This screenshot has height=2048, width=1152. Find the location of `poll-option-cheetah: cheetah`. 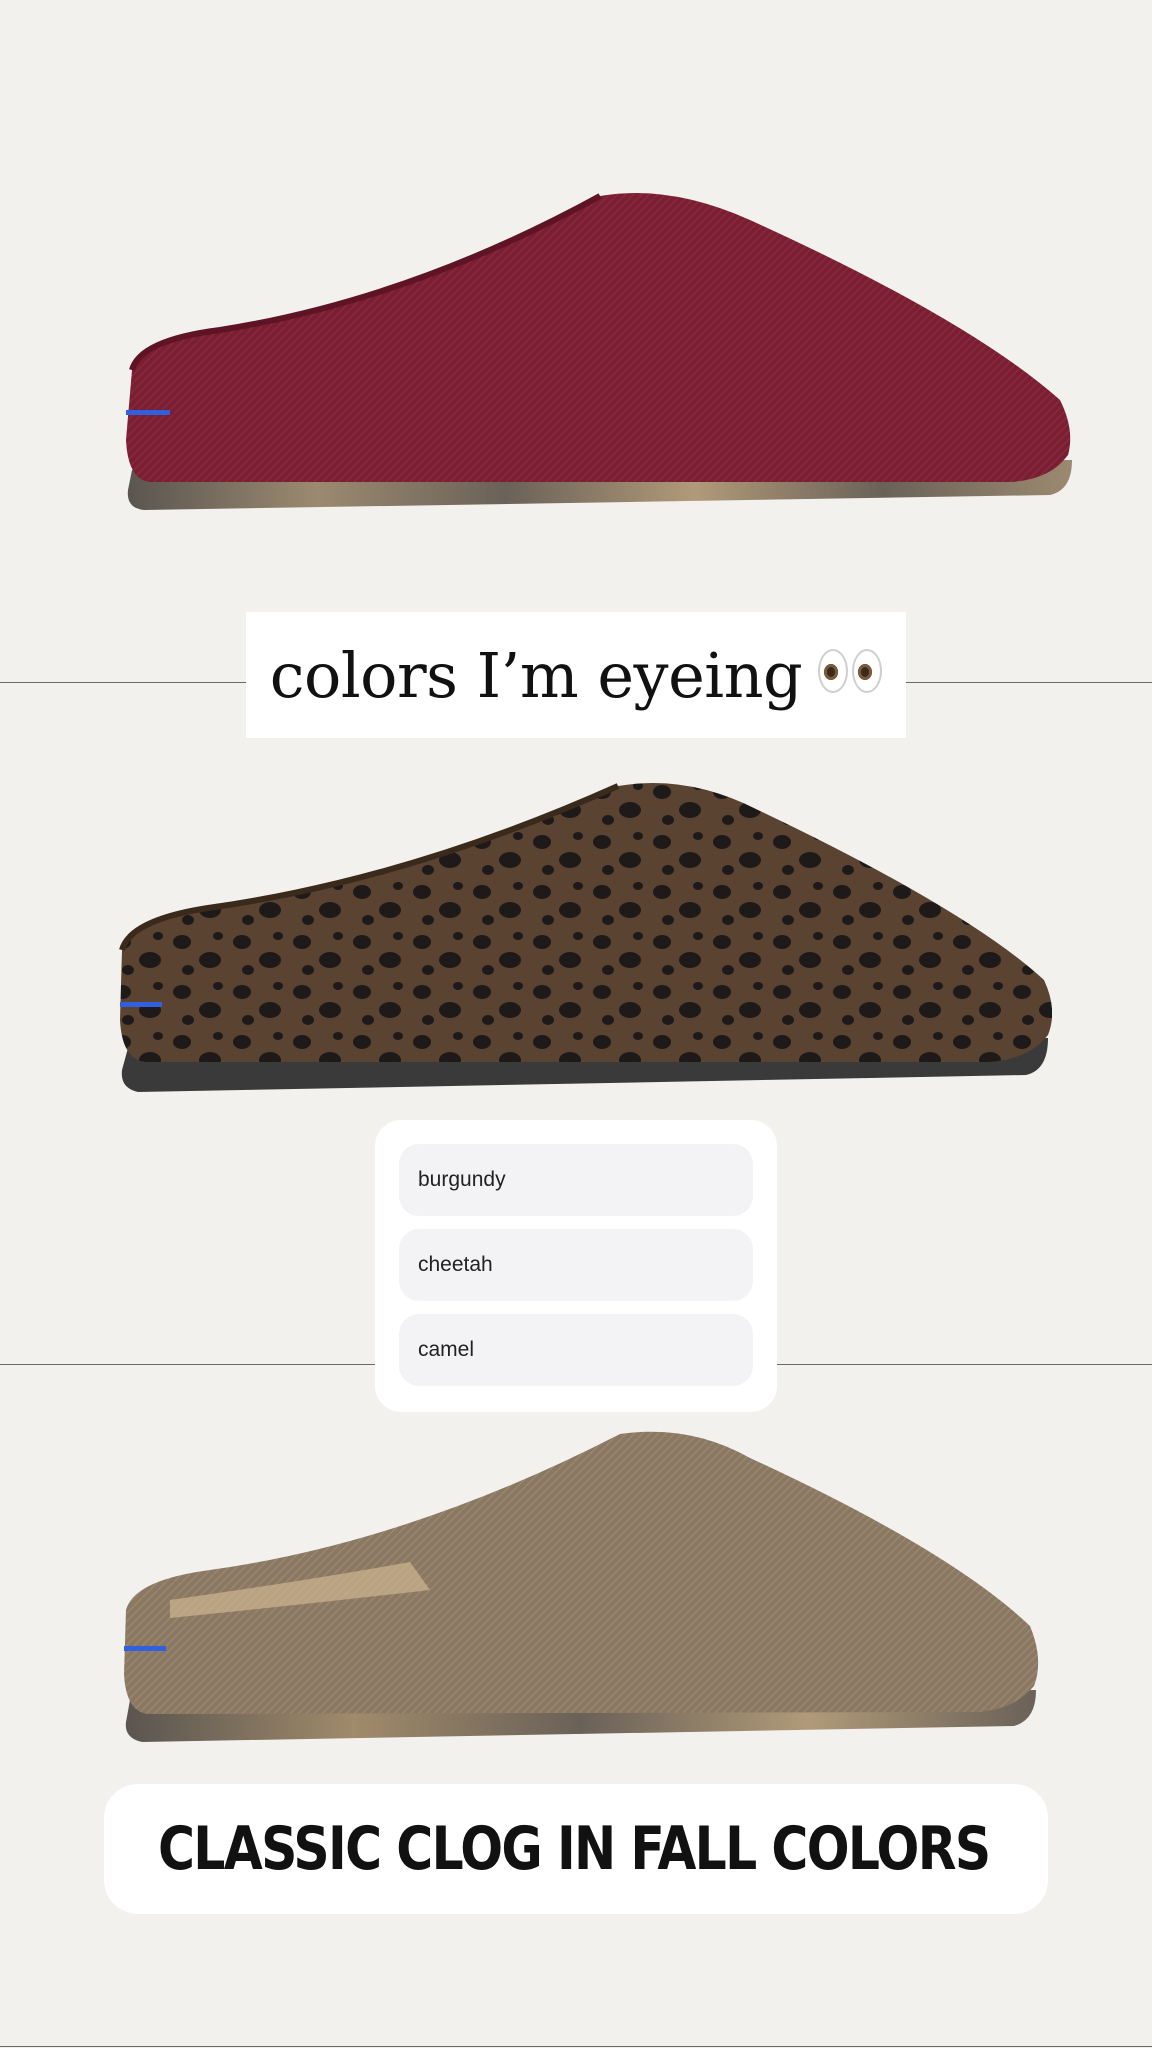

poll-option-cheetah: cheetah is located at coordinates (576, 1265).